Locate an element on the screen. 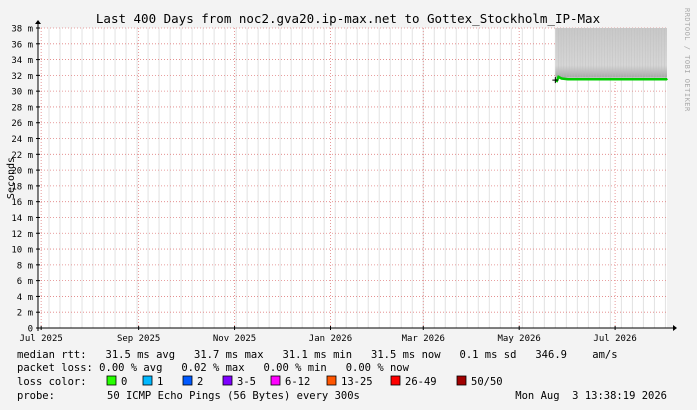 The height and width of the screenshot is (410, 697). y-tick-label: 4 m is located at coordinates (25, 298).